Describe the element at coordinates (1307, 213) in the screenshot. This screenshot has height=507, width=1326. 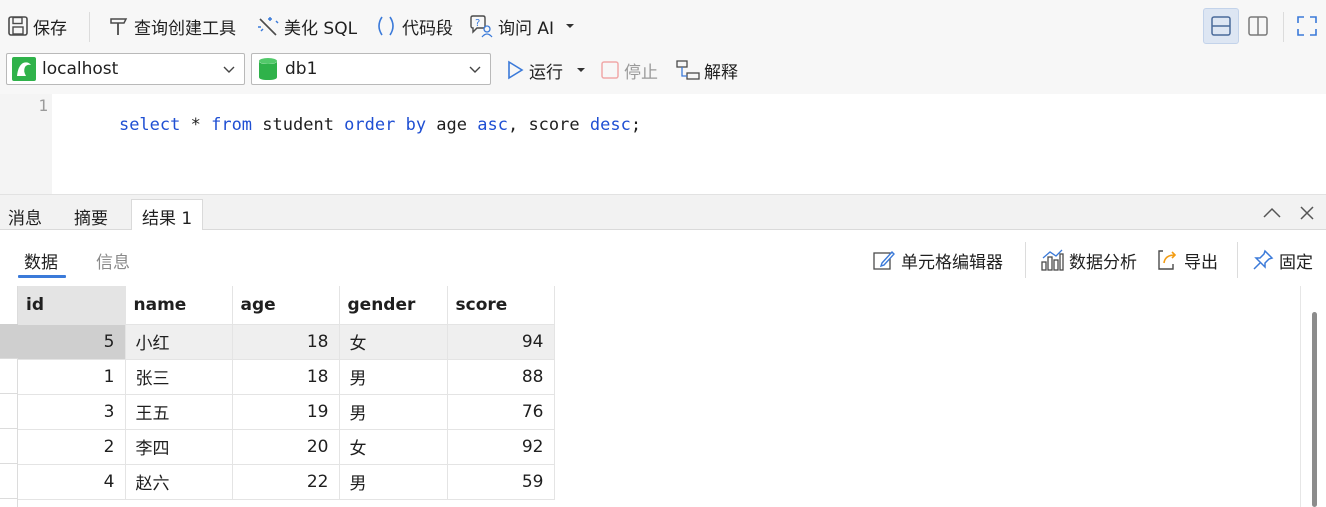
I see `close-icon` at that location.